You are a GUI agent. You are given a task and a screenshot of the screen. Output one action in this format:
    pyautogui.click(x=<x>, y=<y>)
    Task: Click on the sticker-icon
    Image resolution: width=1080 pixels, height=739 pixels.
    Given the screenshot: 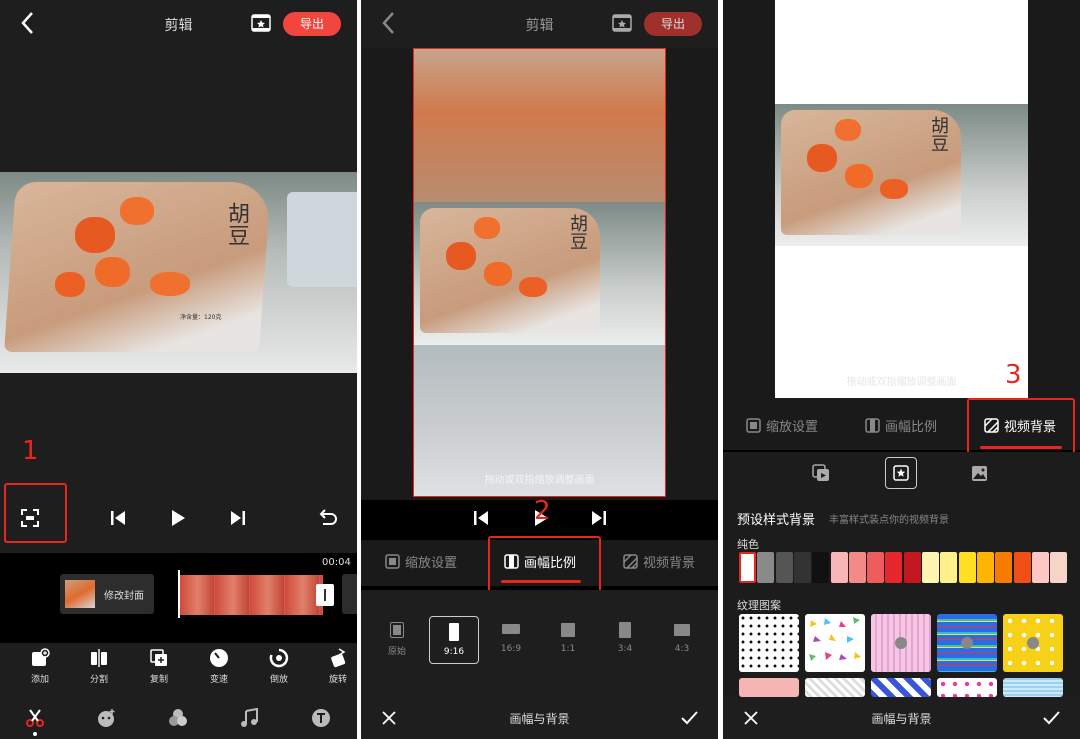 What is the action you would take?
    pyautogui.click(x=107, y=718)
    